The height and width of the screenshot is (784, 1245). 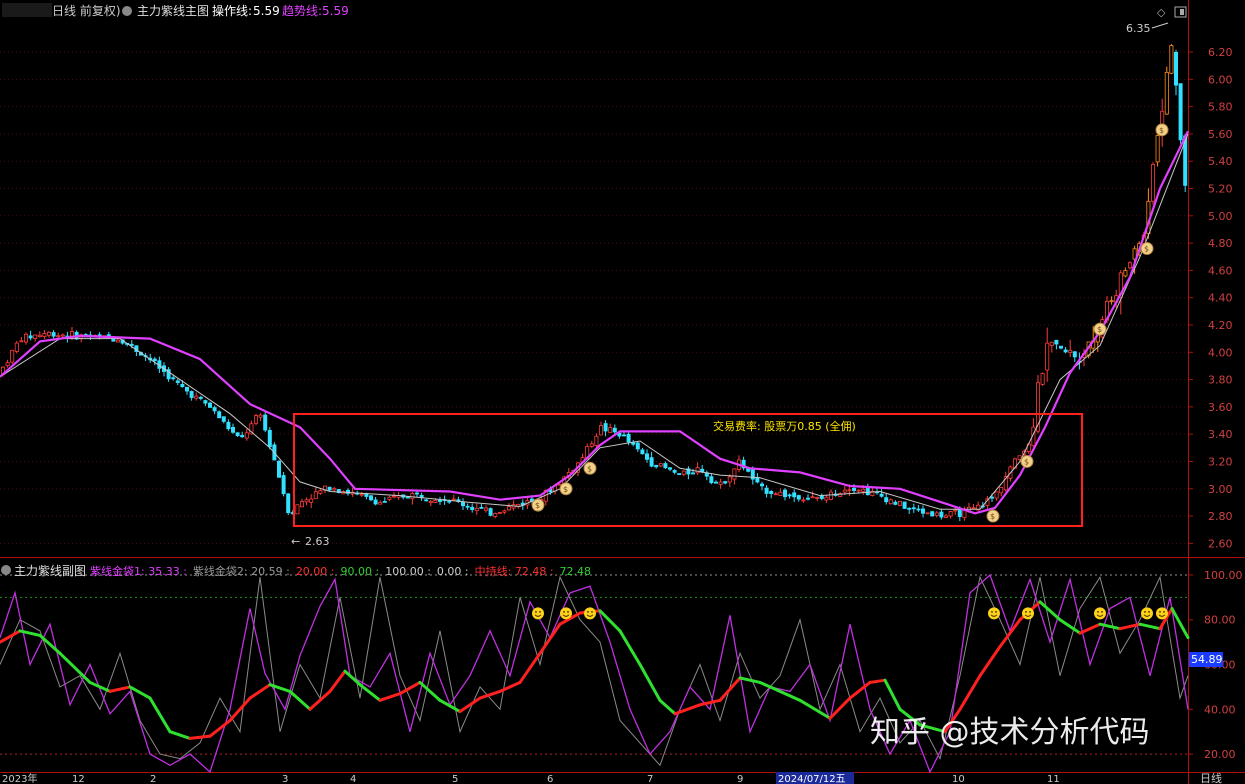 I want to click on x-axis-labels: 2023年 12 2 3 4 5 6 7 9 10 11, so click(x=531, y=778).